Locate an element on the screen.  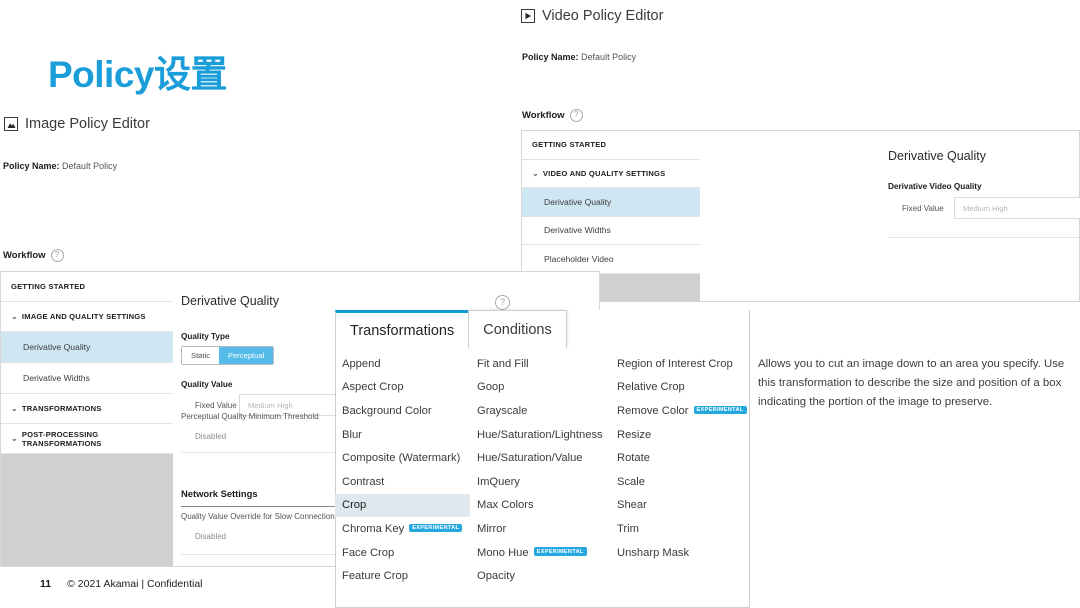
transformation-item-background-color: Background Color is located at coordinates (402, 411).